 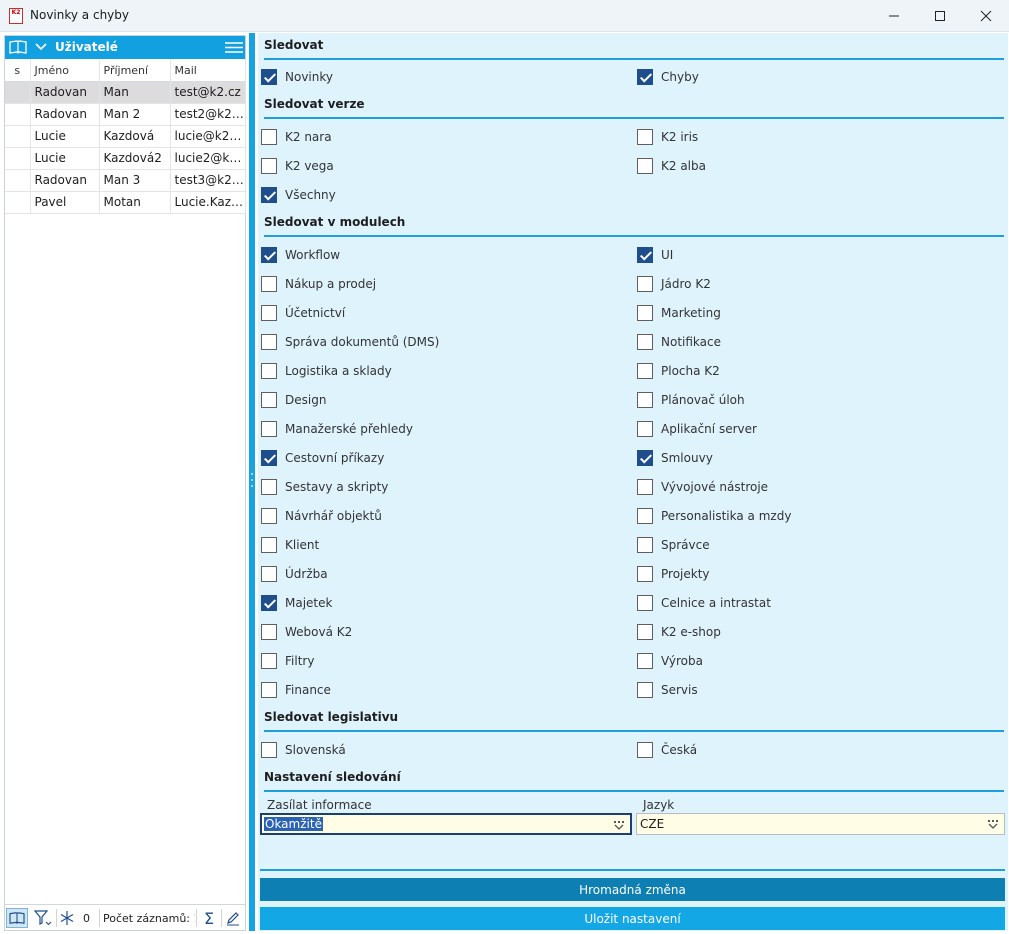 What do you see at coordinates (668, 77) in the screenshot?
I see `checkbox-chyby: Chyby` at bounding box center [668, 77].